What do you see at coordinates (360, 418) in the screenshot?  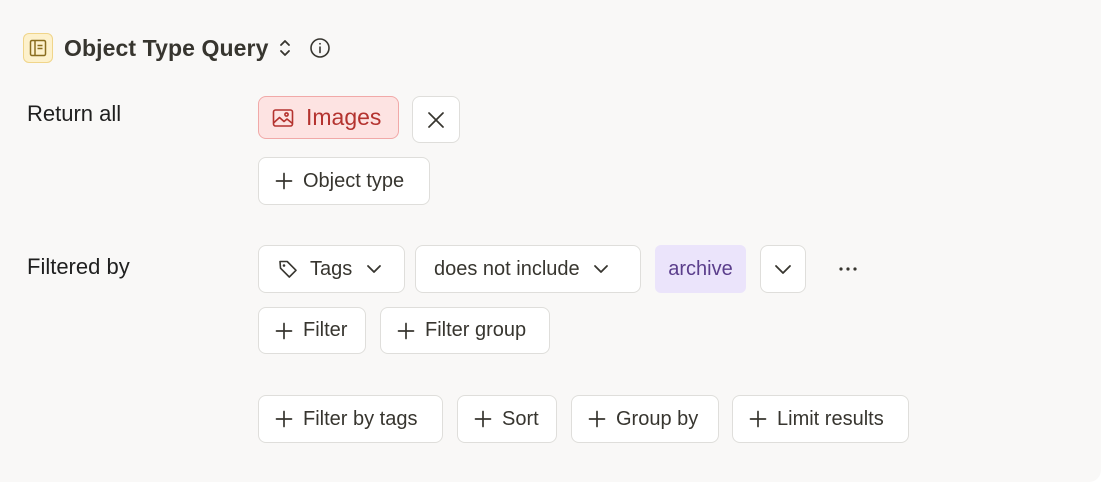 I see `filter-by-tags-label: Filter by tags` at bounding box center [360, 418].